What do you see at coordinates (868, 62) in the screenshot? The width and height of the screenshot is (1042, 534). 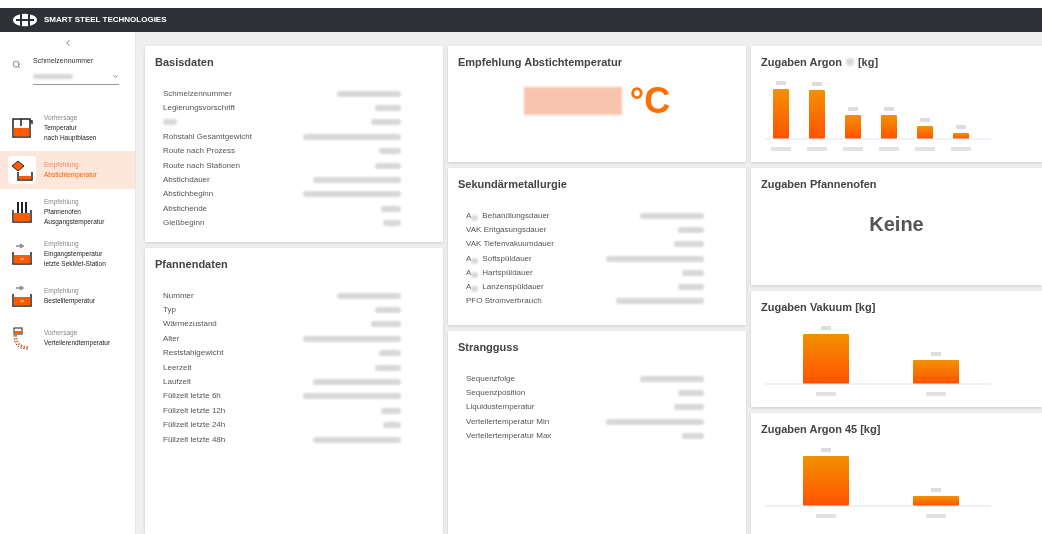 I see `card-title-unit: [kg]` at bounding box center [868, 62].